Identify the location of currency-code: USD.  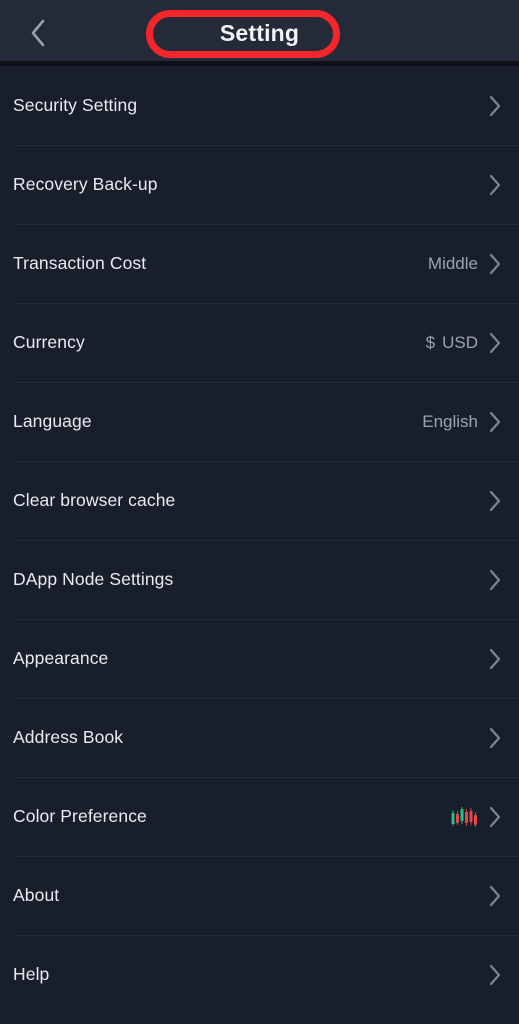
(460, 342).